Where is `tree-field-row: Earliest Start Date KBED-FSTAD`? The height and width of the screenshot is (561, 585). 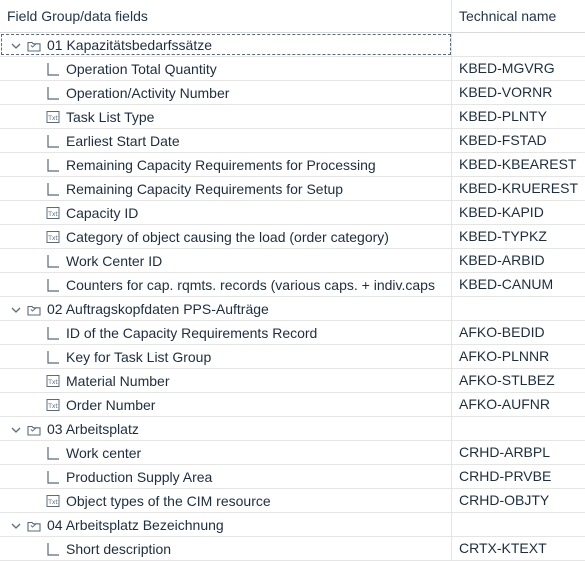
tree-field-row: Earliest Start Date KBED-FSTAD is located at coordinates (292, 141).